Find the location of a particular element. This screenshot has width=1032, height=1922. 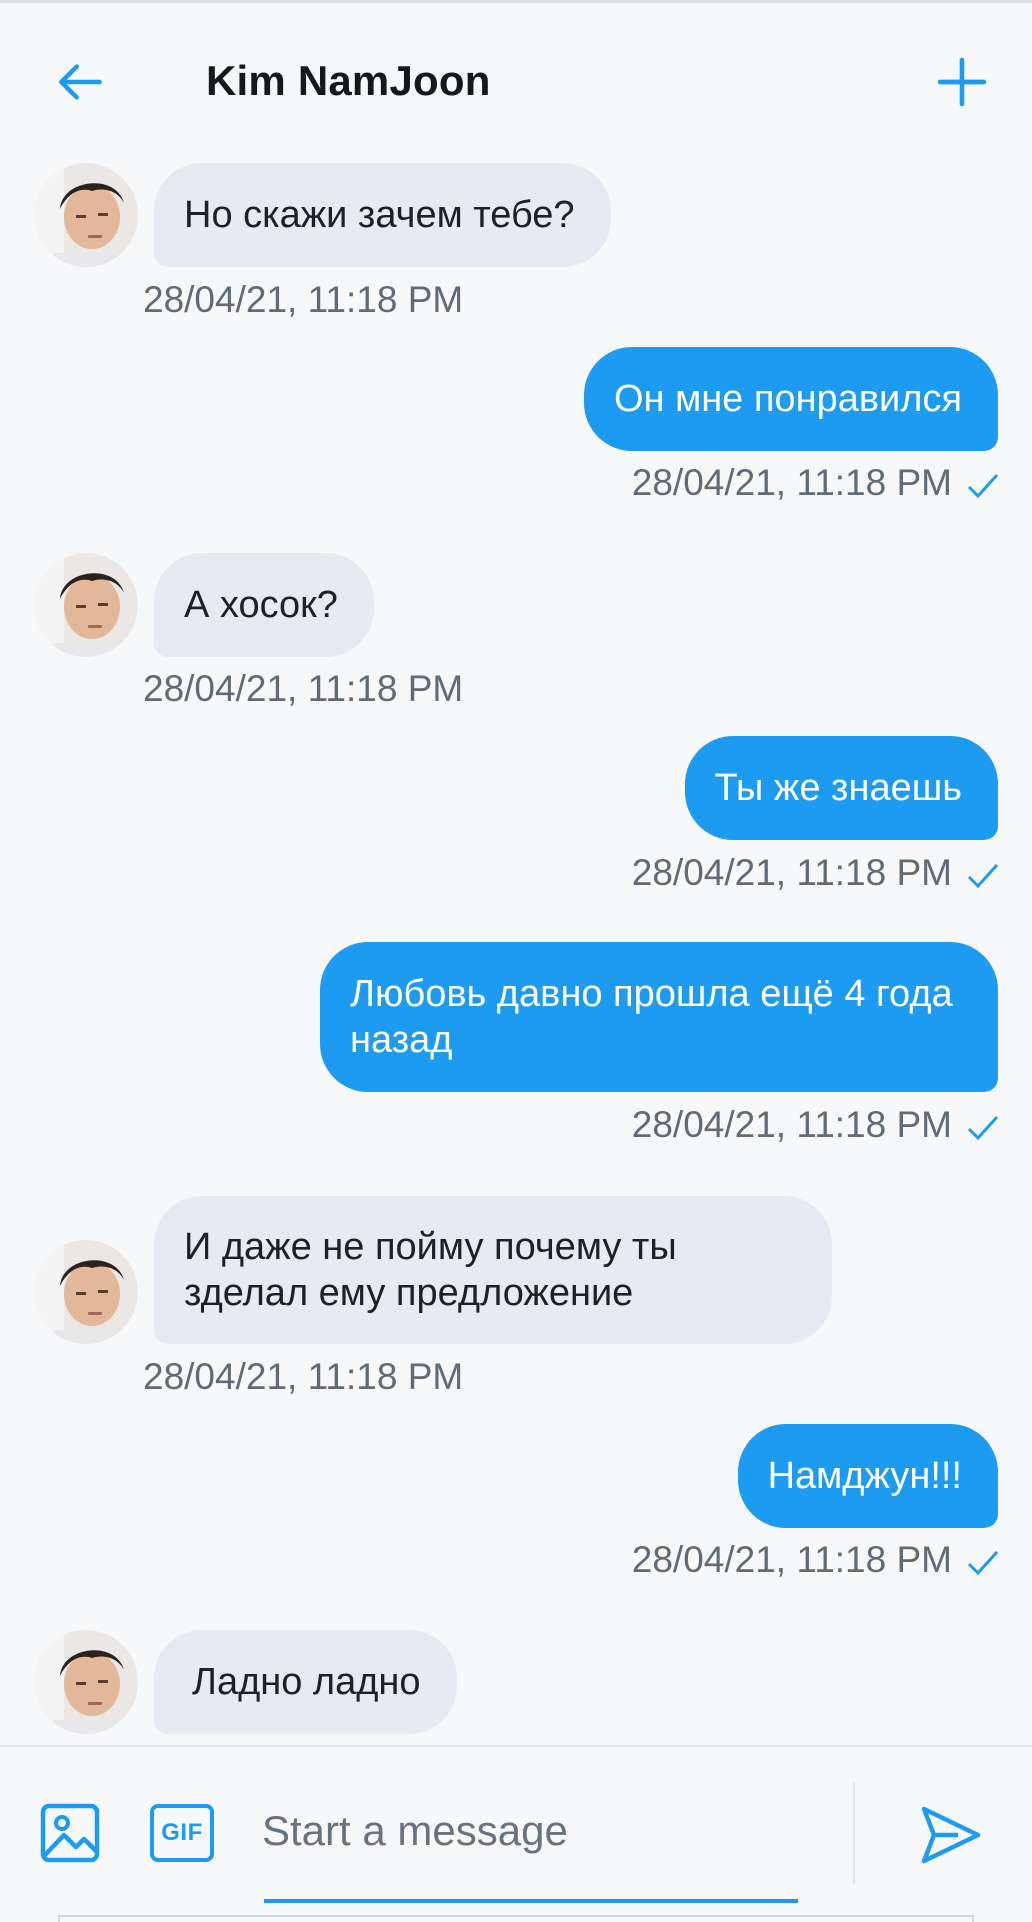

back-button is located at coordinates (80, 82).